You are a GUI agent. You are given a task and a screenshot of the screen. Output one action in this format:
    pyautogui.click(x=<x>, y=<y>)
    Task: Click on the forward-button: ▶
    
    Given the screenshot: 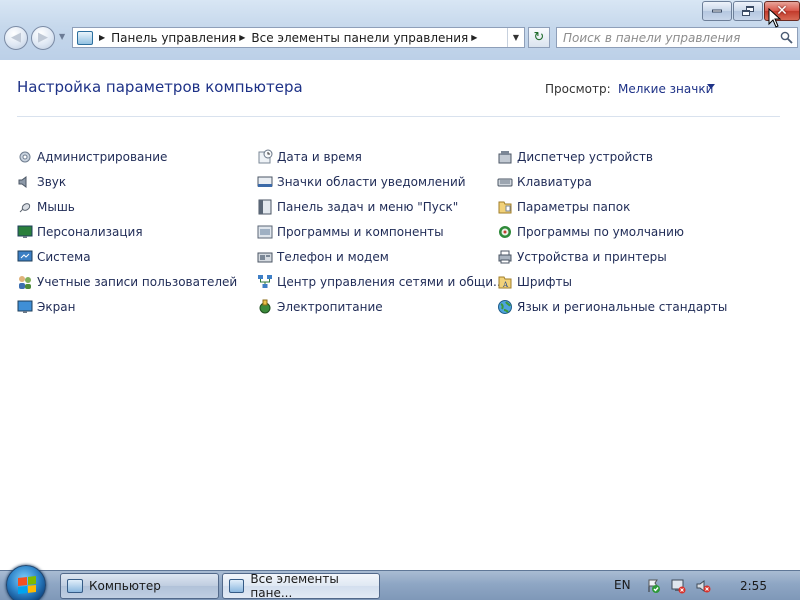 What is the action you would take?
    pyautogui.click(x=43, y=38)
    